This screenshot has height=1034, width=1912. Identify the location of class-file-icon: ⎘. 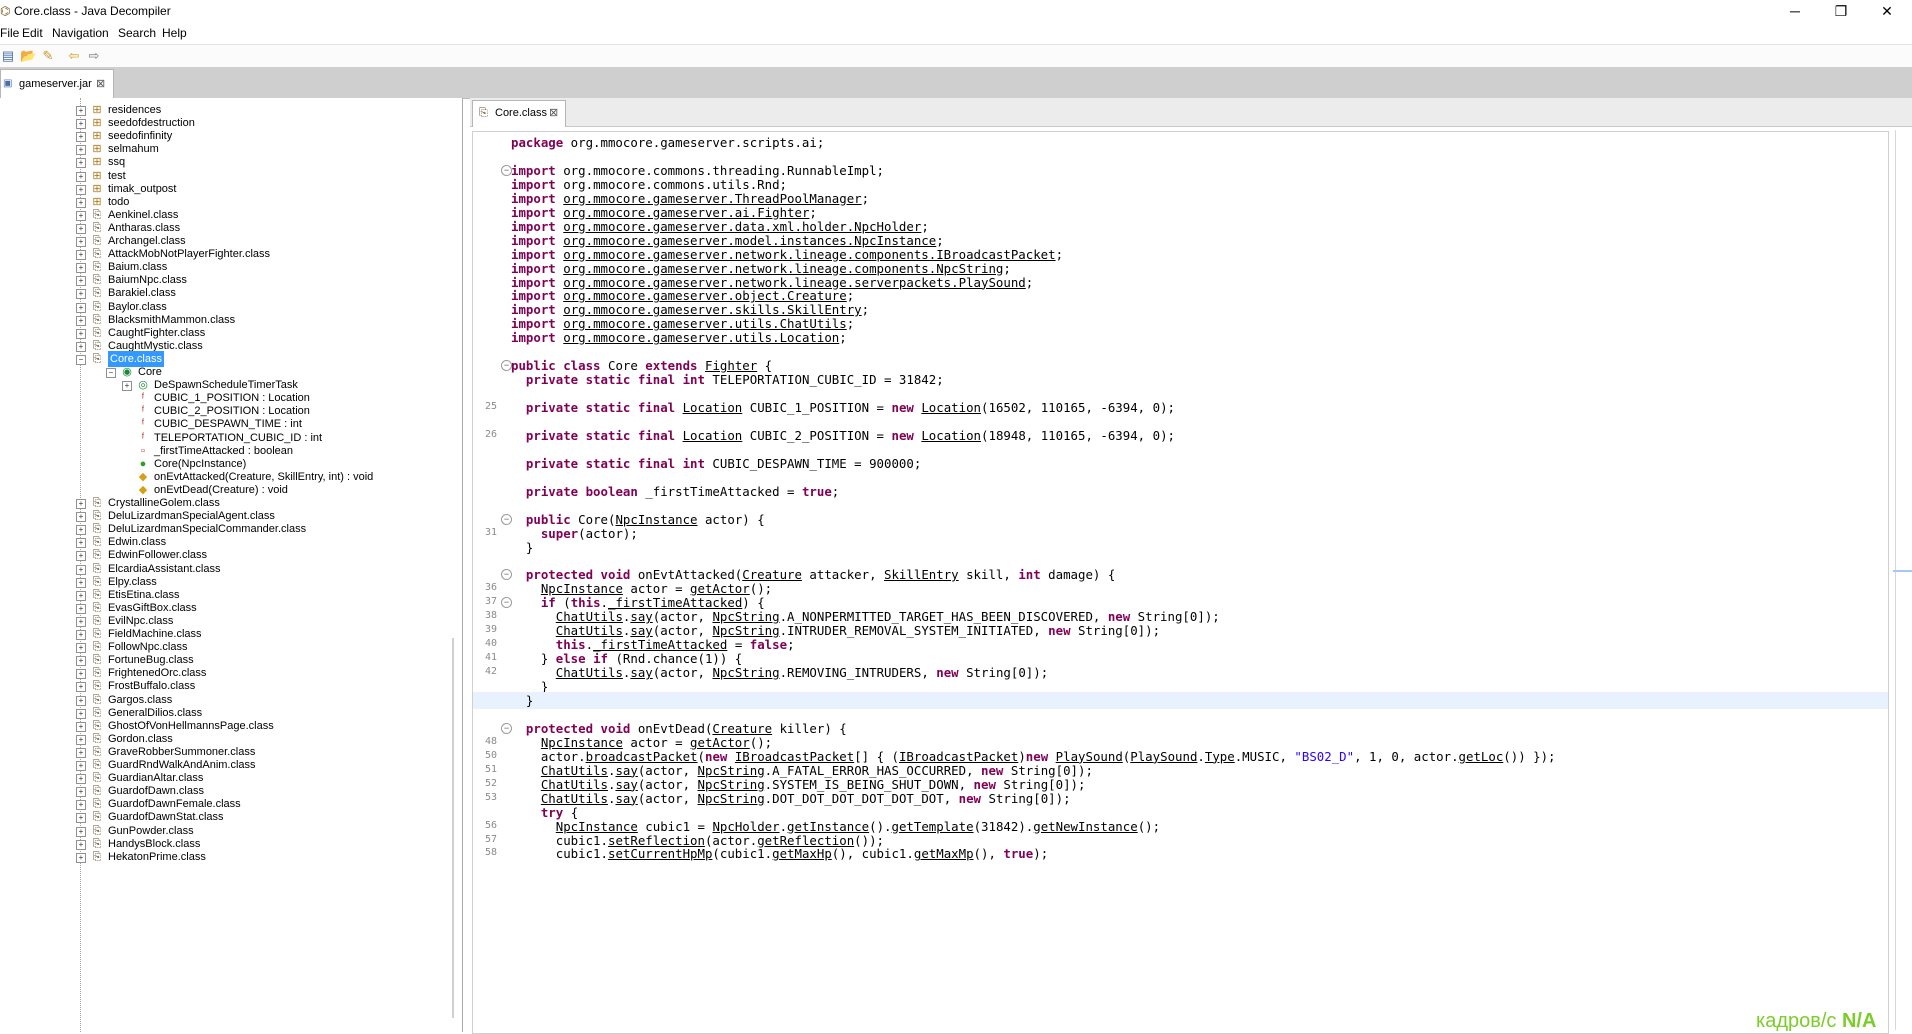
(483, 113).